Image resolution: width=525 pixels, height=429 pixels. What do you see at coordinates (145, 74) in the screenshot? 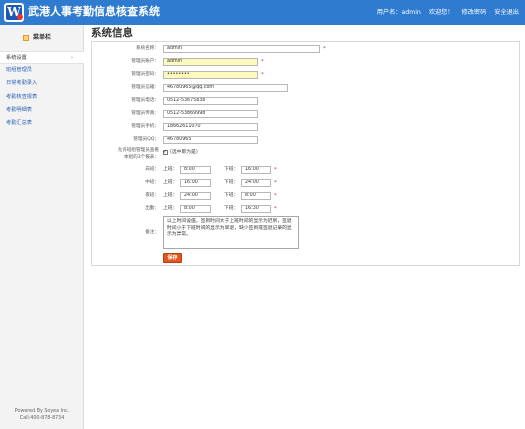
I see `admin-password-label: 管理员密码：` at bounding box center [145, 74].